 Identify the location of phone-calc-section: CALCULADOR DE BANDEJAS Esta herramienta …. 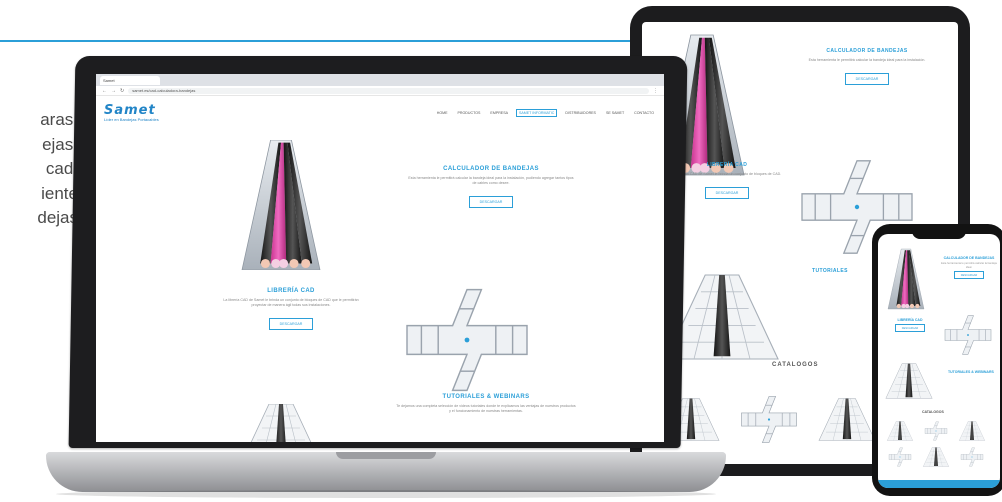
(969, 268).